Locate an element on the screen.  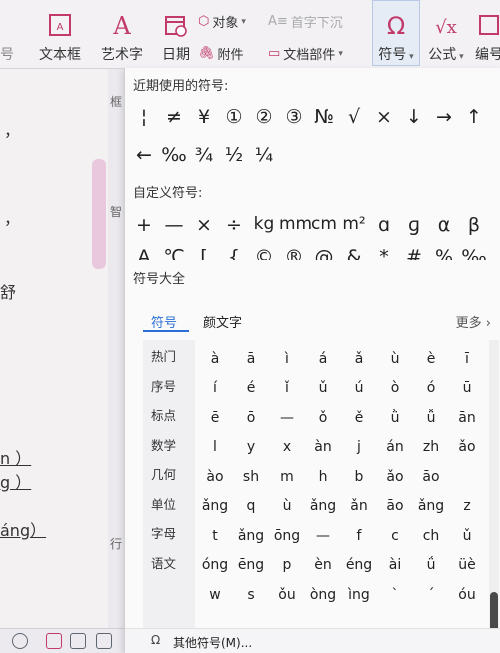
symbol-cell: kg is located at coordinates (264, 225).